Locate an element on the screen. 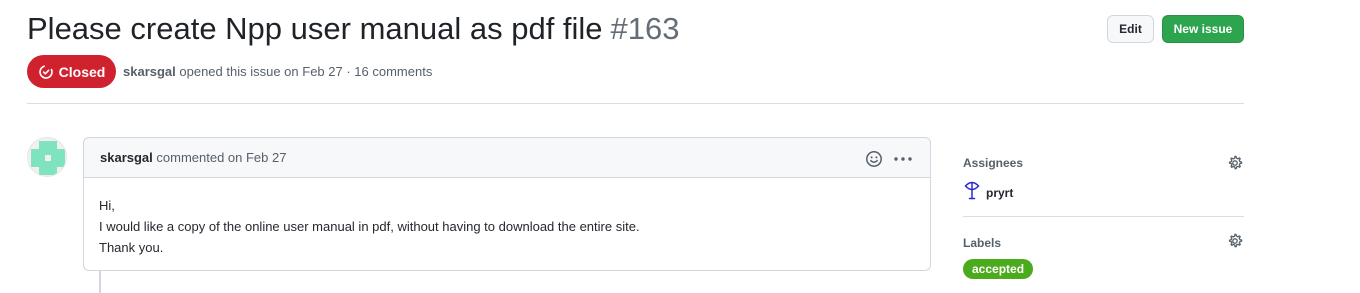 Image resolution: width=1360 pixels, height=293 pixels. header-divider is located at coordinates (635, 103).